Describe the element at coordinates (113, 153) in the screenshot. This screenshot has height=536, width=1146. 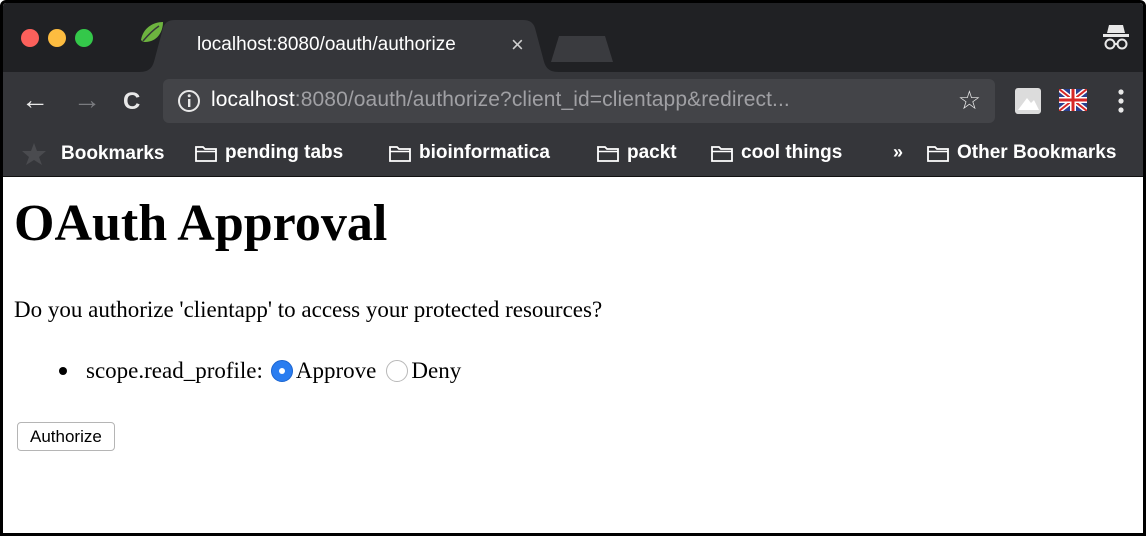
I see `bookmarks-label: Bookmarks` at that location.